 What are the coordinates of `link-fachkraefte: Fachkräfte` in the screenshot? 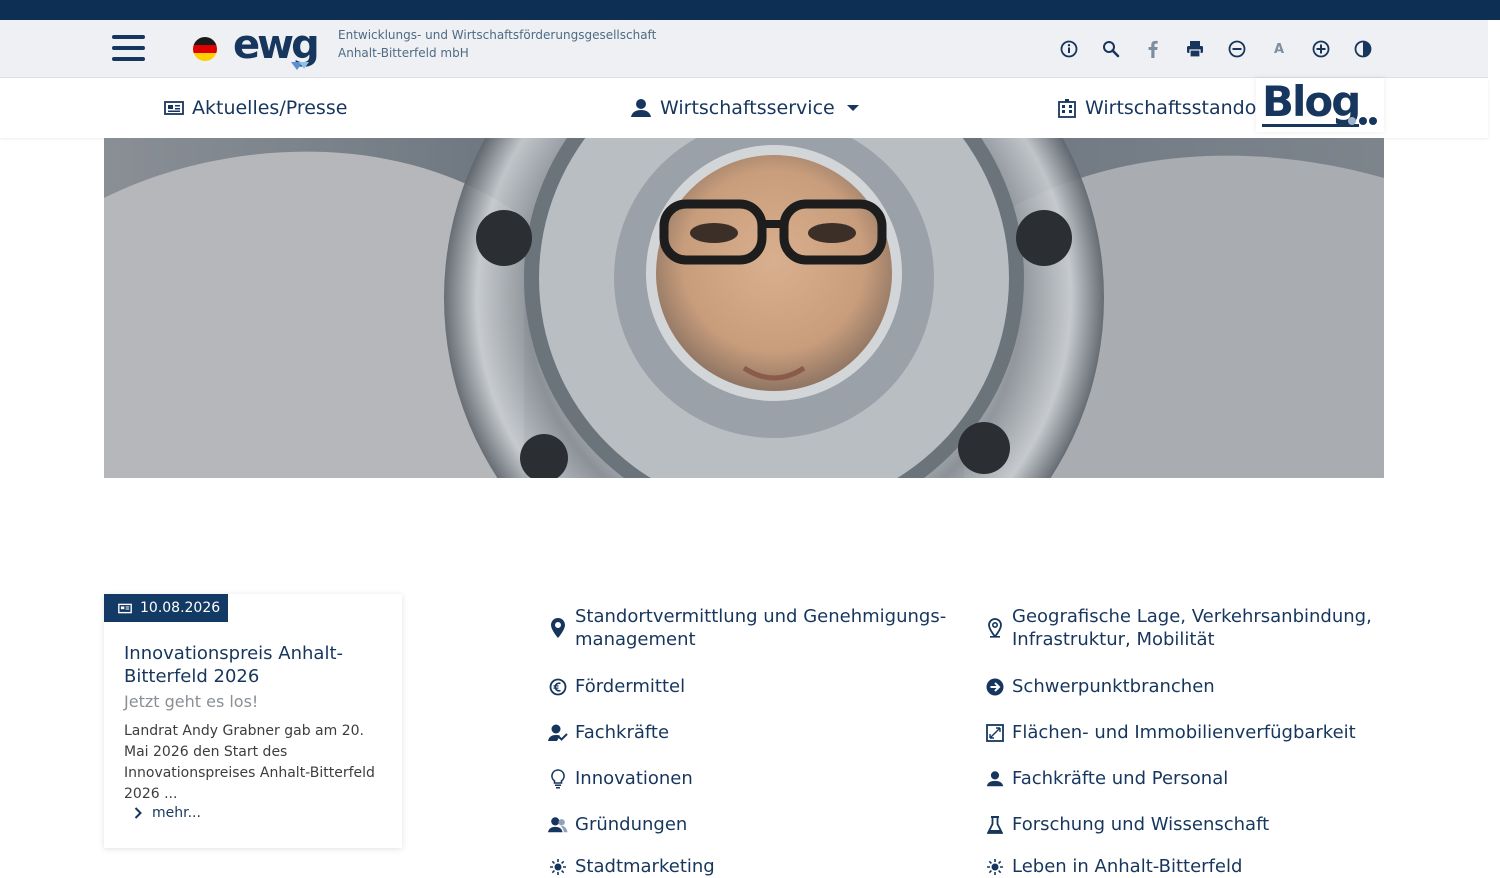 It's located at (608, 732).